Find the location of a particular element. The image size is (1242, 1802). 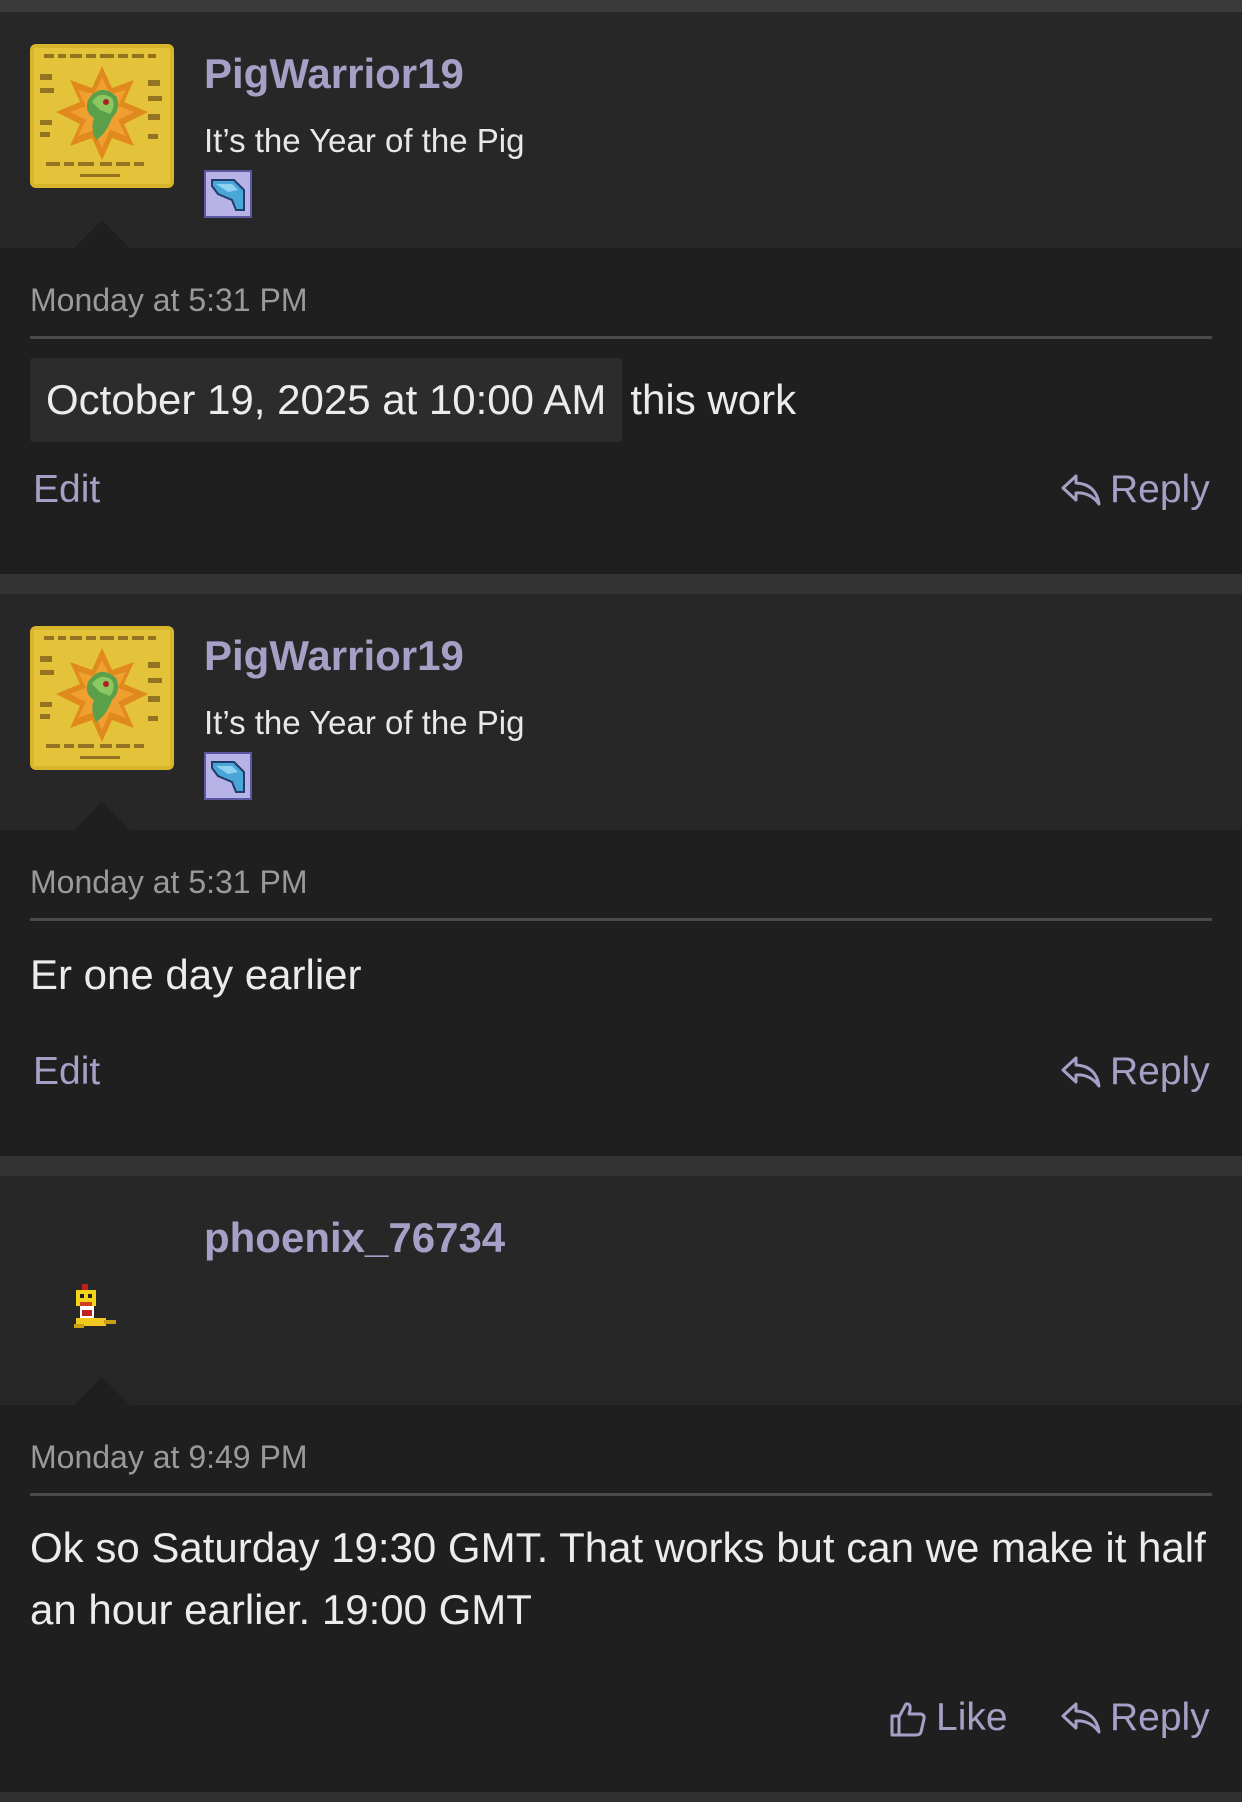

pixel-character-avatar-icon is located at coordinates (102, 1280).